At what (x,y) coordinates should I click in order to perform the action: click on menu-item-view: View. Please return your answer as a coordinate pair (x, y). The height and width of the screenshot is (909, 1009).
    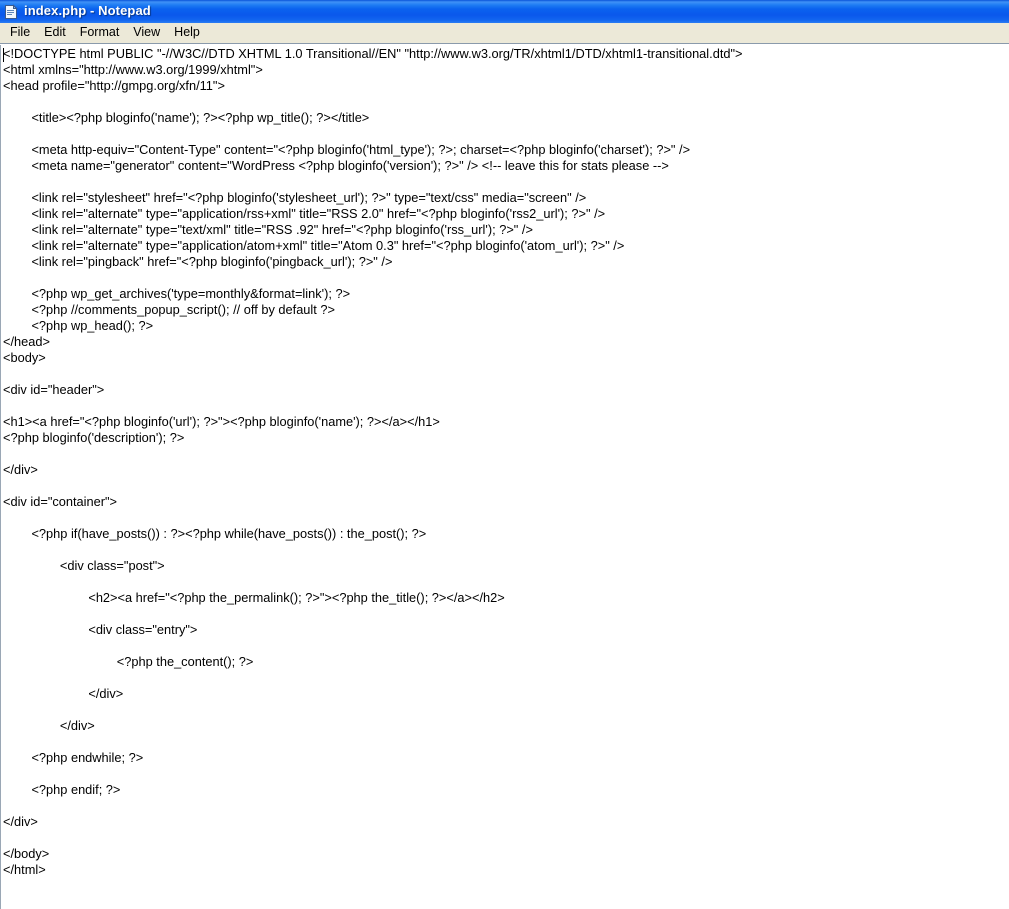
    Looking at the image, I should click on (146, 33).